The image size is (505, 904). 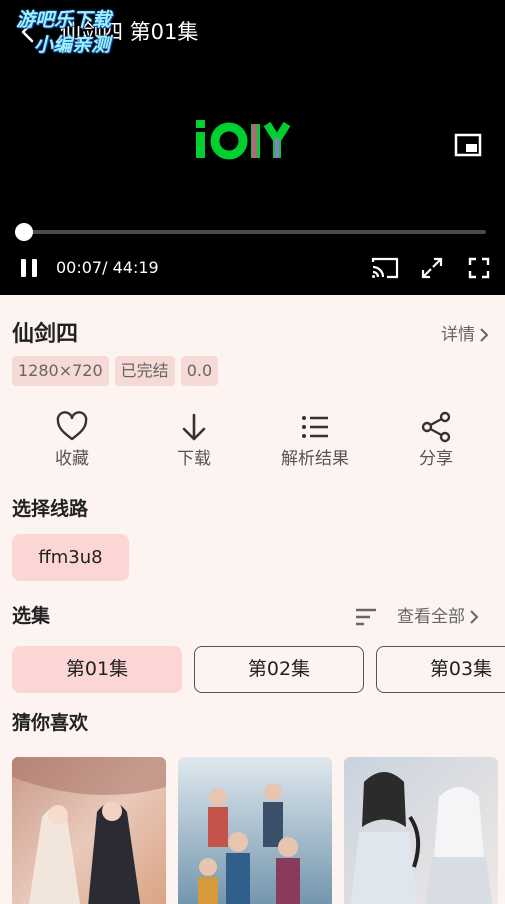 I want to click on action-bar: 收藏 下载 解析结果 分享, so click(x=252, y=442).